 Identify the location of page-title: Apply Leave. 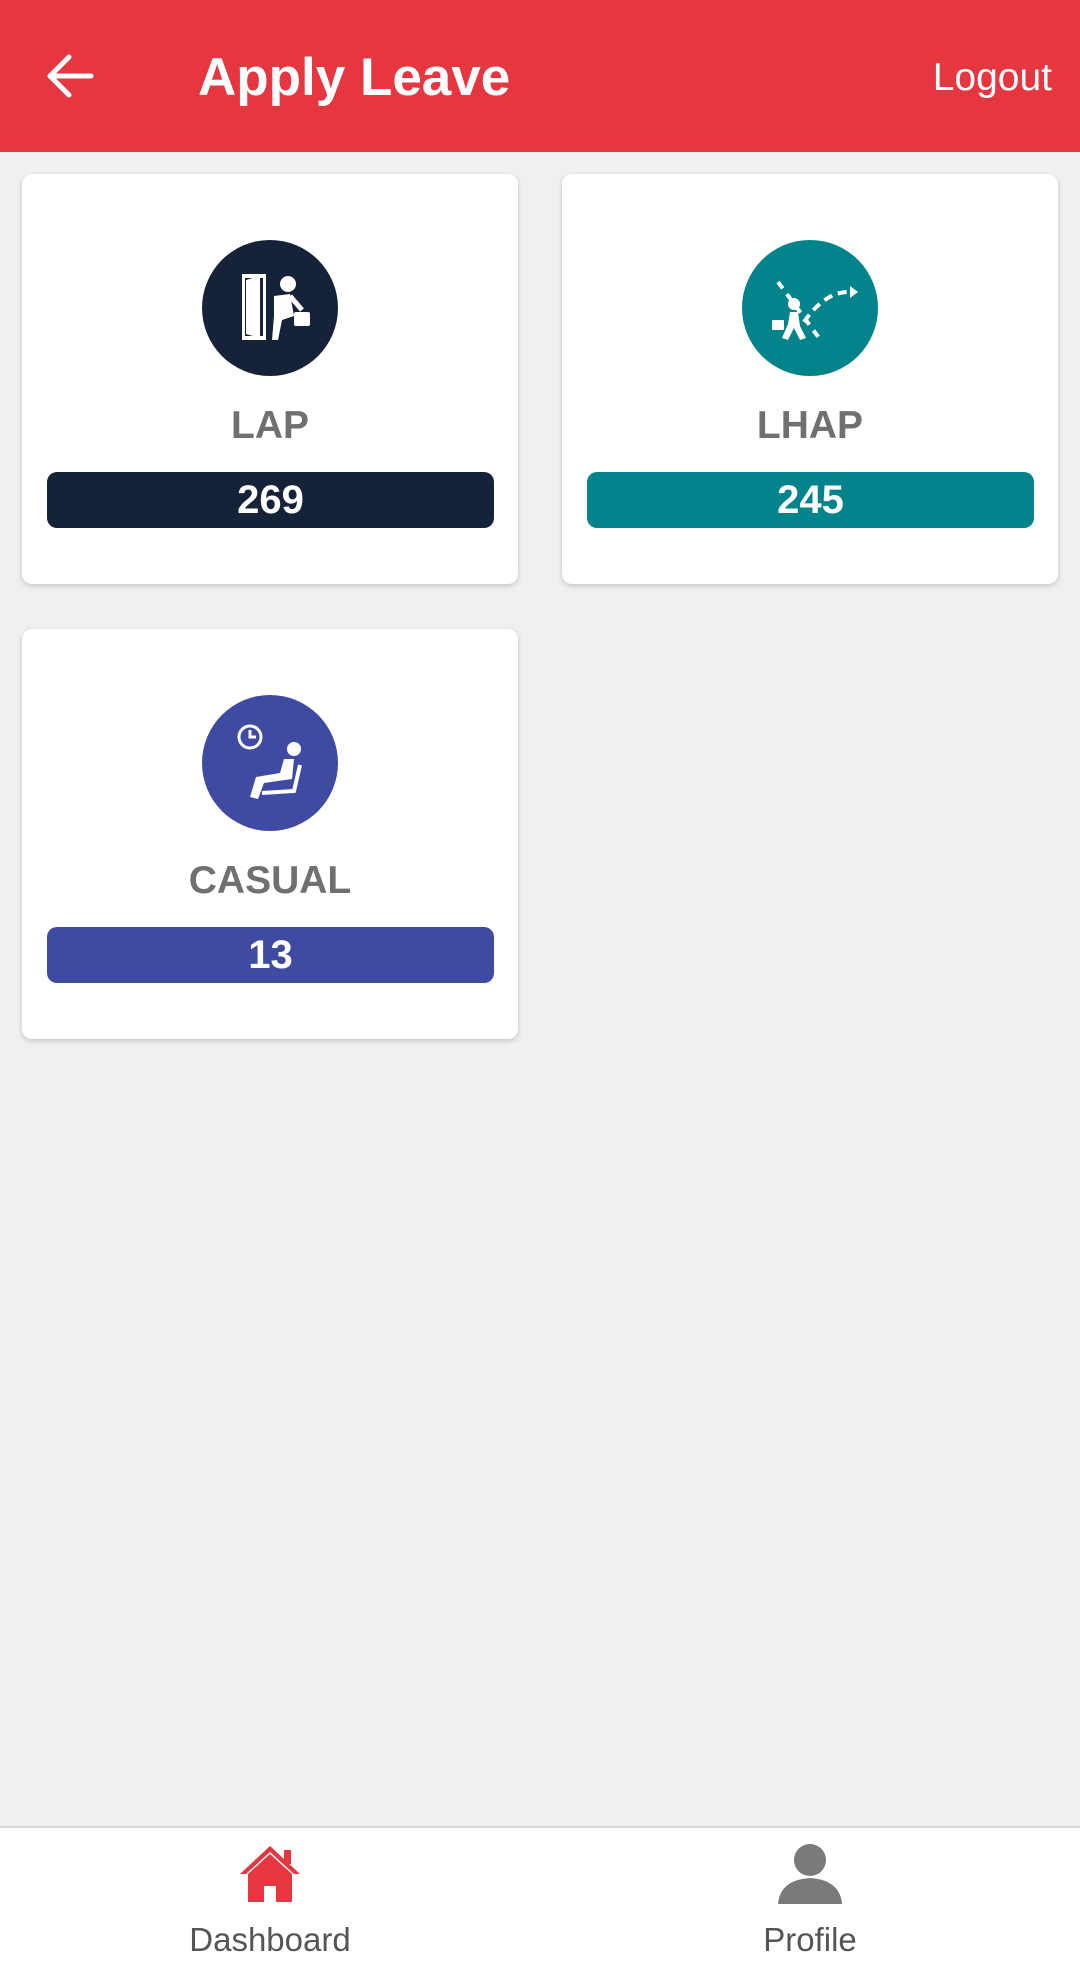
(354, 77).